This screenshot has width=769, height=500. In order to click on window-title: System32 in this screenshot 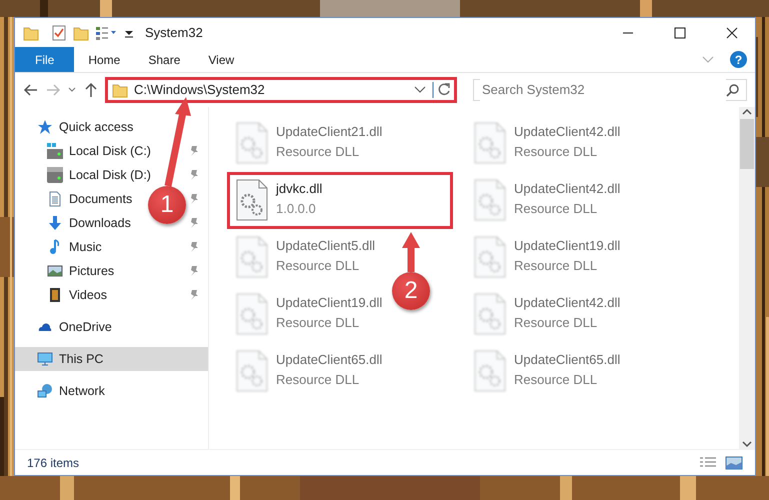, I will do `click(174, 33)`.